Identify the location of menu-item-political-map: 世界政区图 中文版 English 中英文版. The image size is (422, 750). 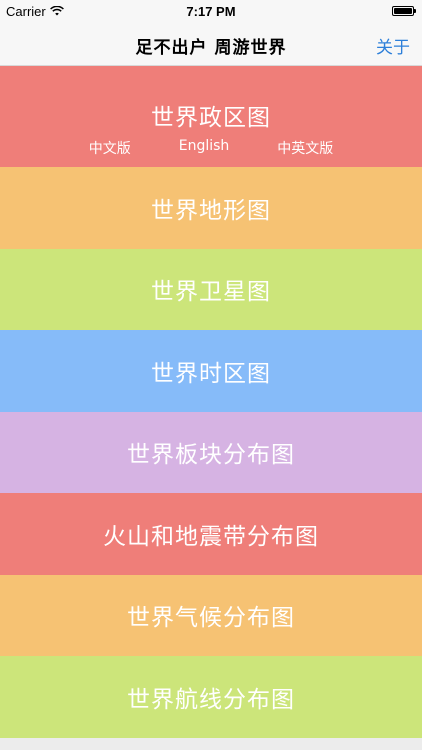
(211, 116).